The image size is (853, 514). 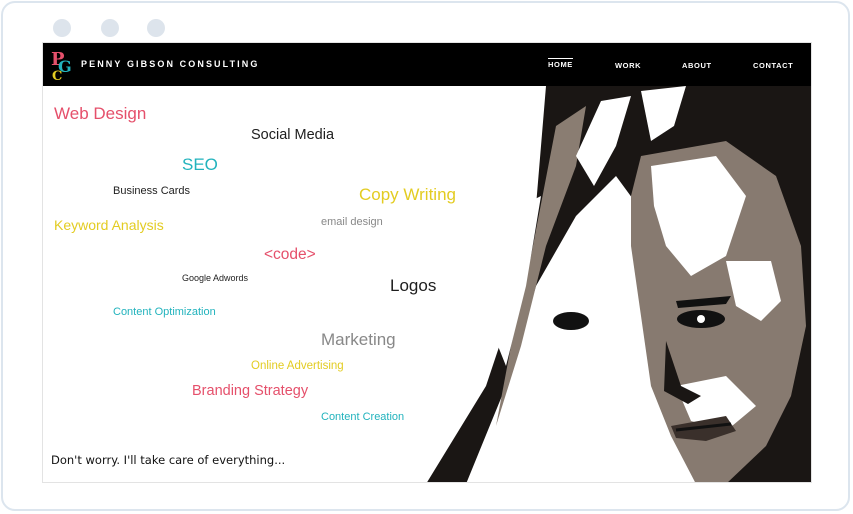 I want to click on brand-name: PENNY GIBSON CONSULTING, so click(x=170, y=64).